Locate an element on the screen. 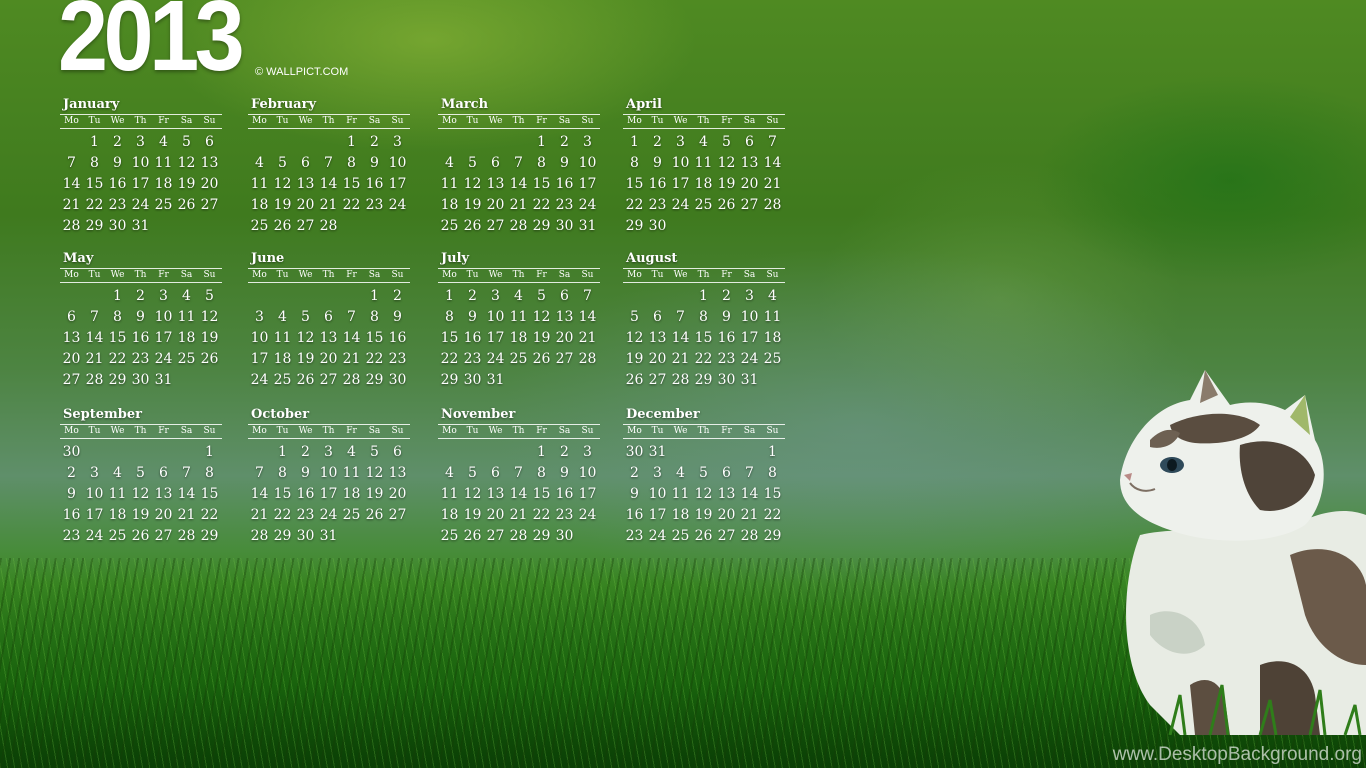 This screenshot has width=1366, height=768. day-cell: 14 is located at coordinates (94, 338).